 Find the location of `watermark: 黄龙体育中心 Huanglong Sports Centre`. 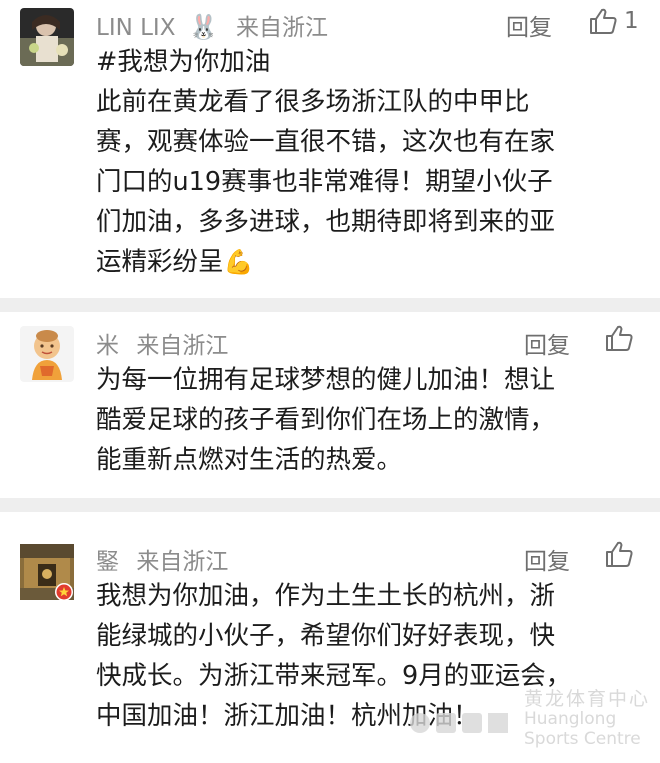

watermark: 黄龙体育中心 Huanglong Sports Centre is located at coordinates (531, 723).